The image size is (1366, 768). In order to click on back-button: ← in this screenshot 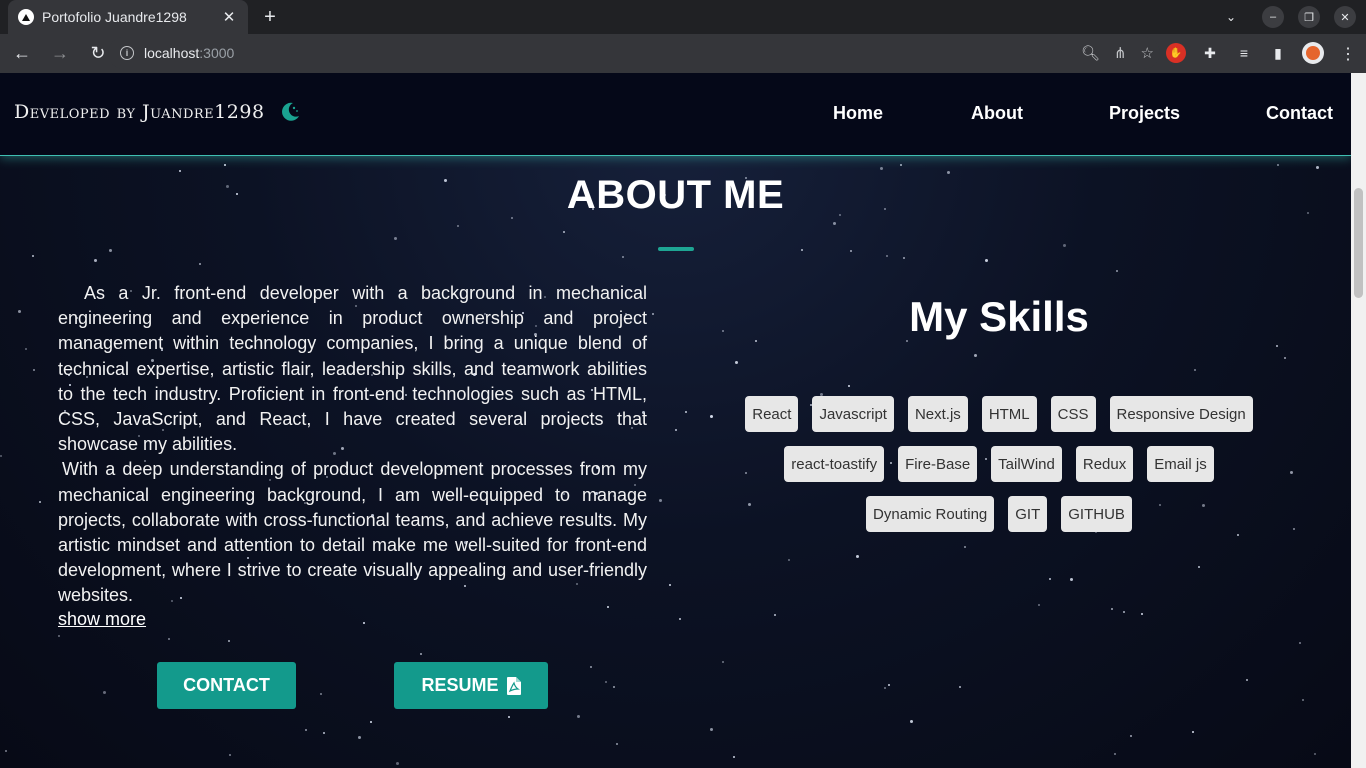, I will do `click(22, 54)`.